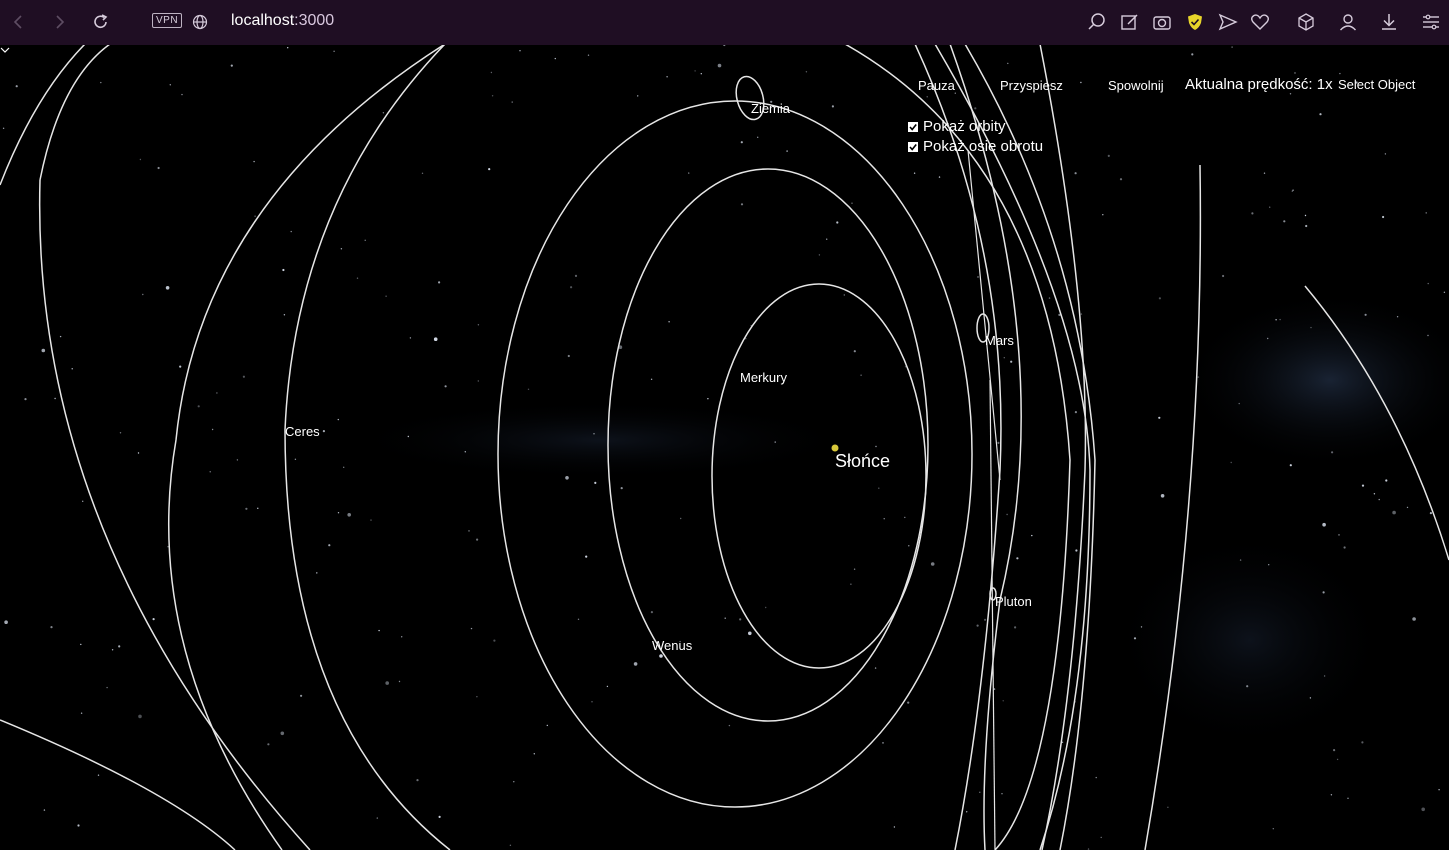 The height and width of the screenshot is (850, 1449). Describe the element at coordinates (314, 20) in the screenshot. I see `url-port: :3000` at that location.